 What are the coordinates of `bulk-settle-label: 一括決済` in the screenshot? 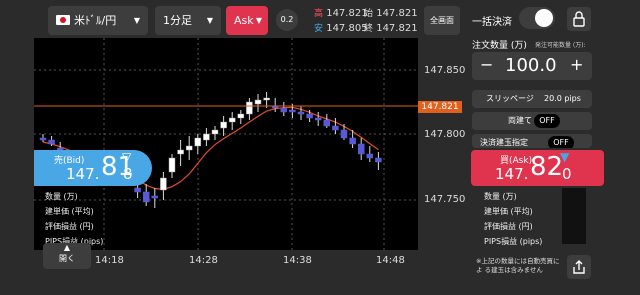 It's located at (492, 22).